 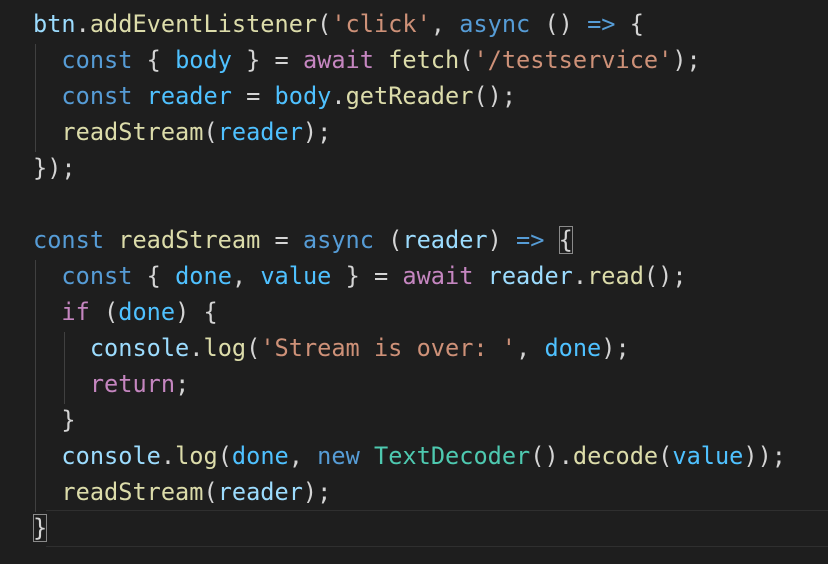 What do you see at coordinates (203, 24) in the screenshot?
I see `code-token: addEventListener` at bounding box center [203, 24].